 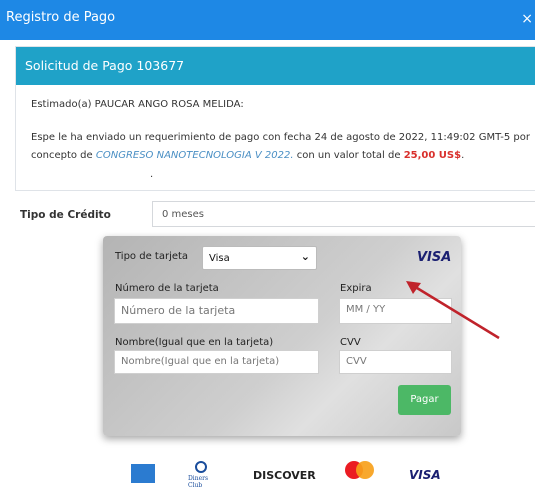 I want to click on expiry-input: MM / YY, so click(x=395, y=311).